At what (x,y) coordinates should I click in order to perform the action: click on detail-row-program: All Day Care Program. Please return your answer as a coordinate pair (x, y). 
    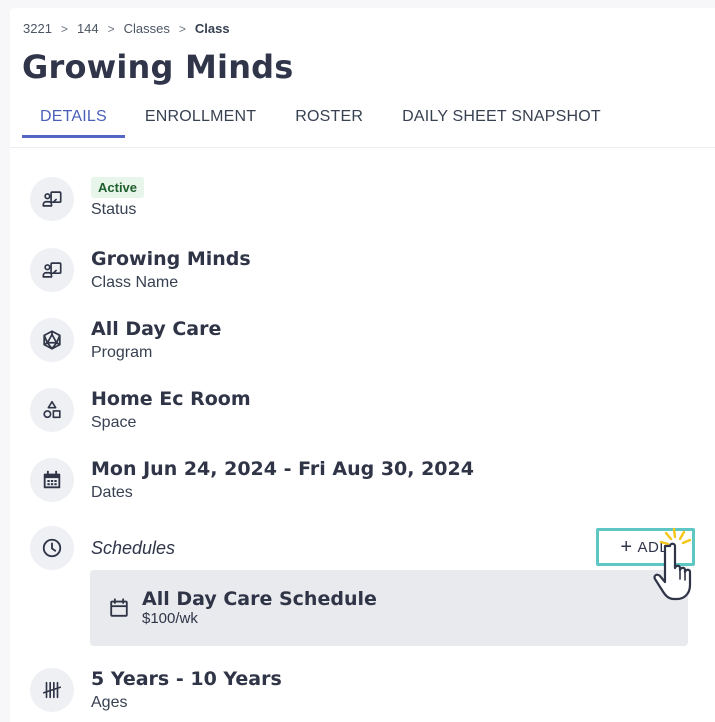
    Looking at the image, I should click on (125, 340).